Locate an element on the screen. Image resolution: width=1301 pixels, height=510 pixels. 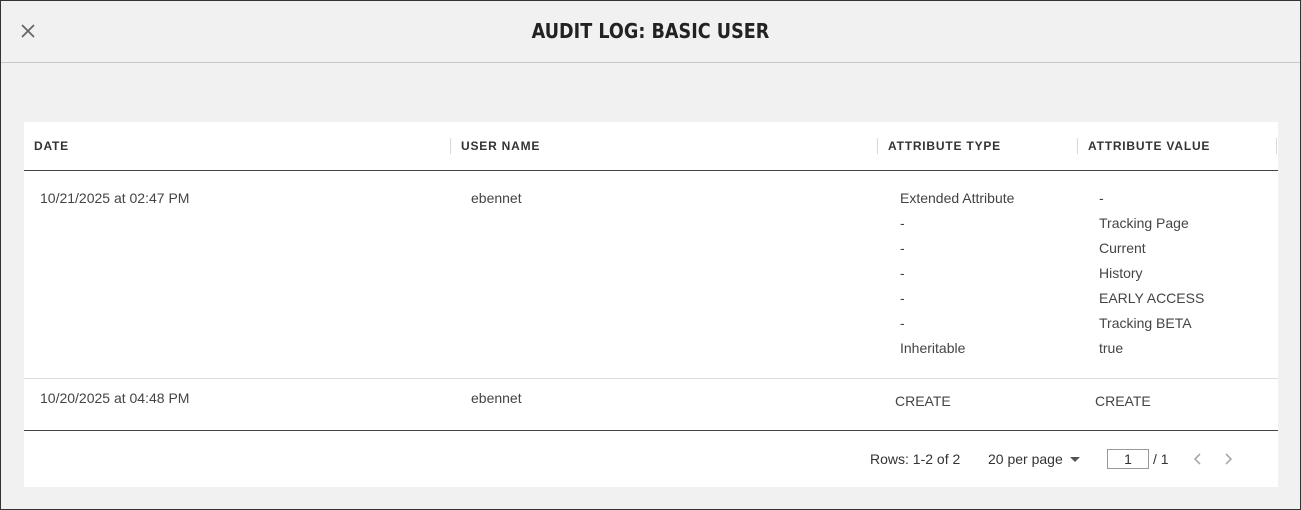
attribute-value-line: Tracking BETA is located at coordinates (1145, 323).